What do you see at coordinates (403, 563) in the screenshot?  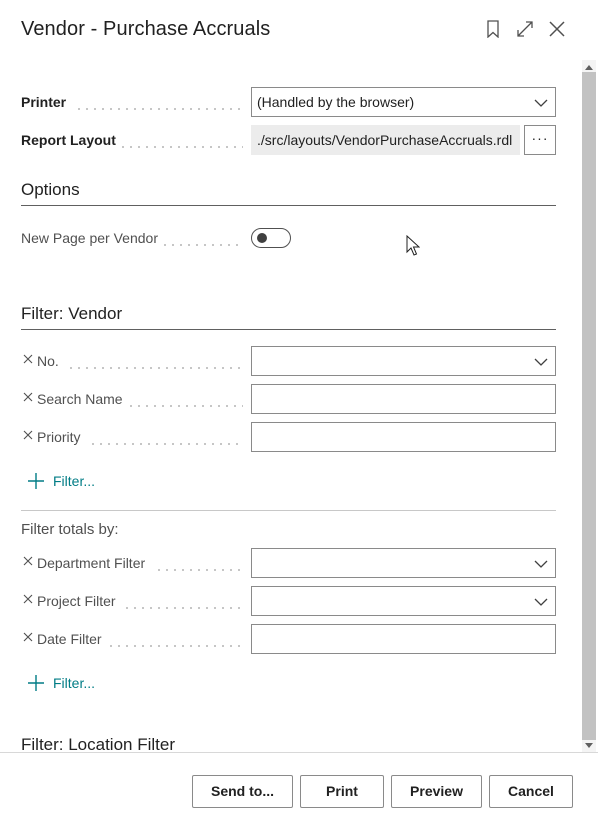 I see `filter-department-select` at bounding box center [403, 563].